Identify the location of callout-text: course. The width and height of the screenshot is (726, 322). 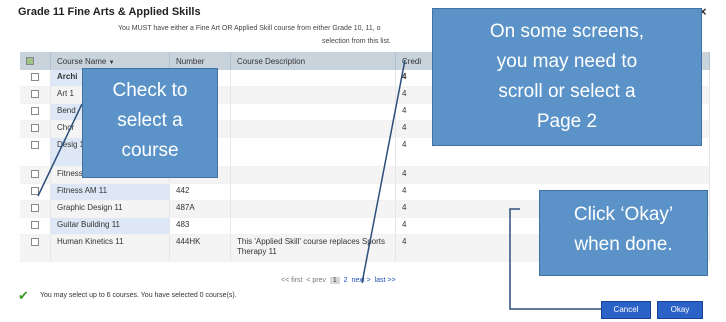
(150, 150).